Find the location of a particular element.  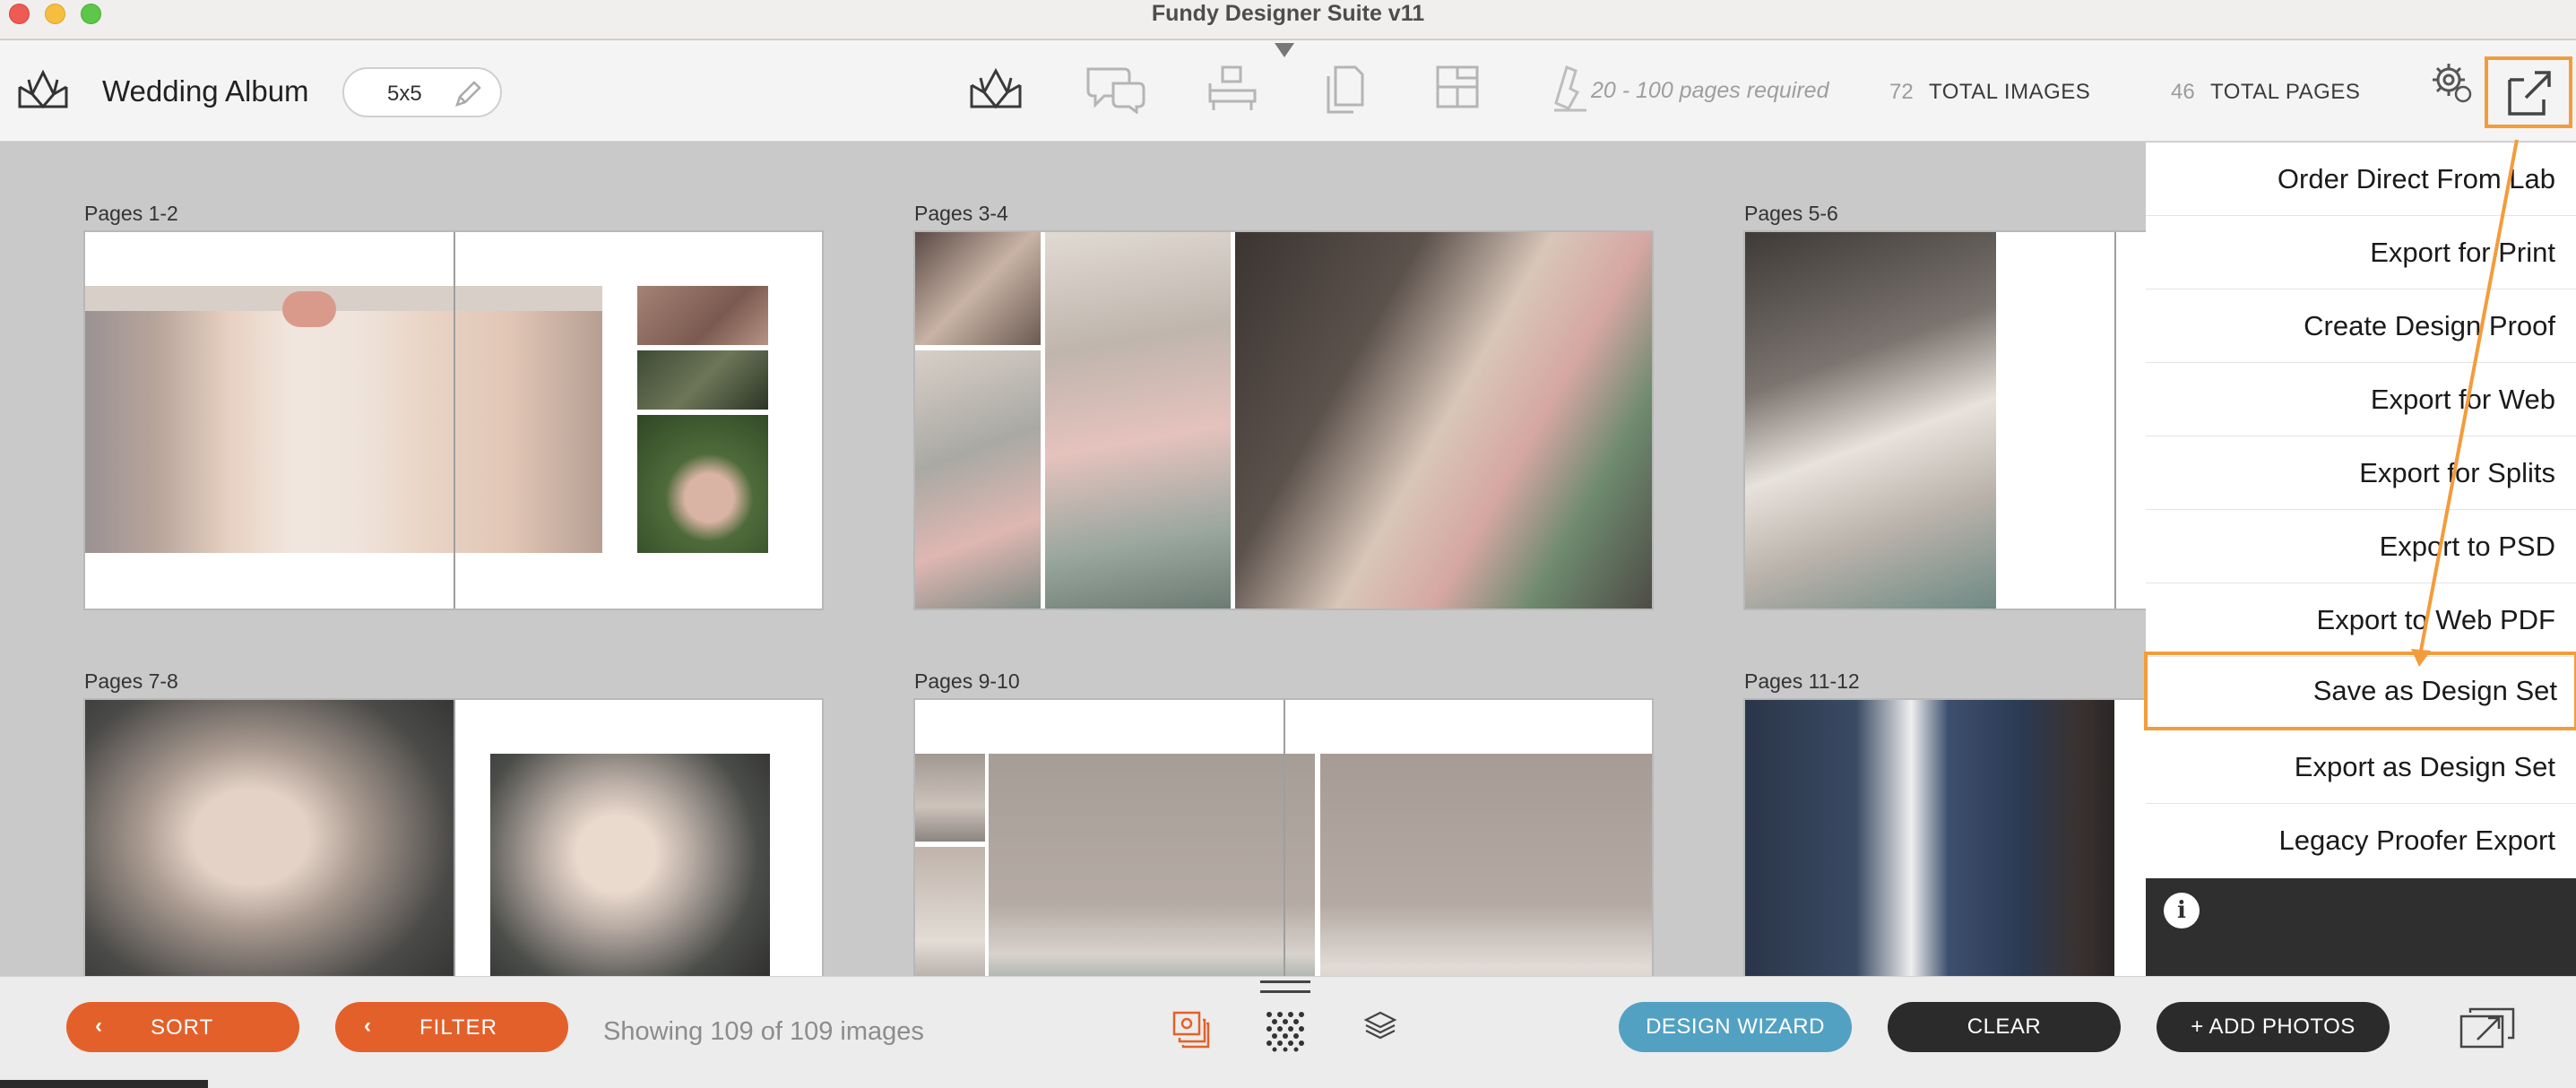

photo-bride-portrait is located at coordinates (269, 838).